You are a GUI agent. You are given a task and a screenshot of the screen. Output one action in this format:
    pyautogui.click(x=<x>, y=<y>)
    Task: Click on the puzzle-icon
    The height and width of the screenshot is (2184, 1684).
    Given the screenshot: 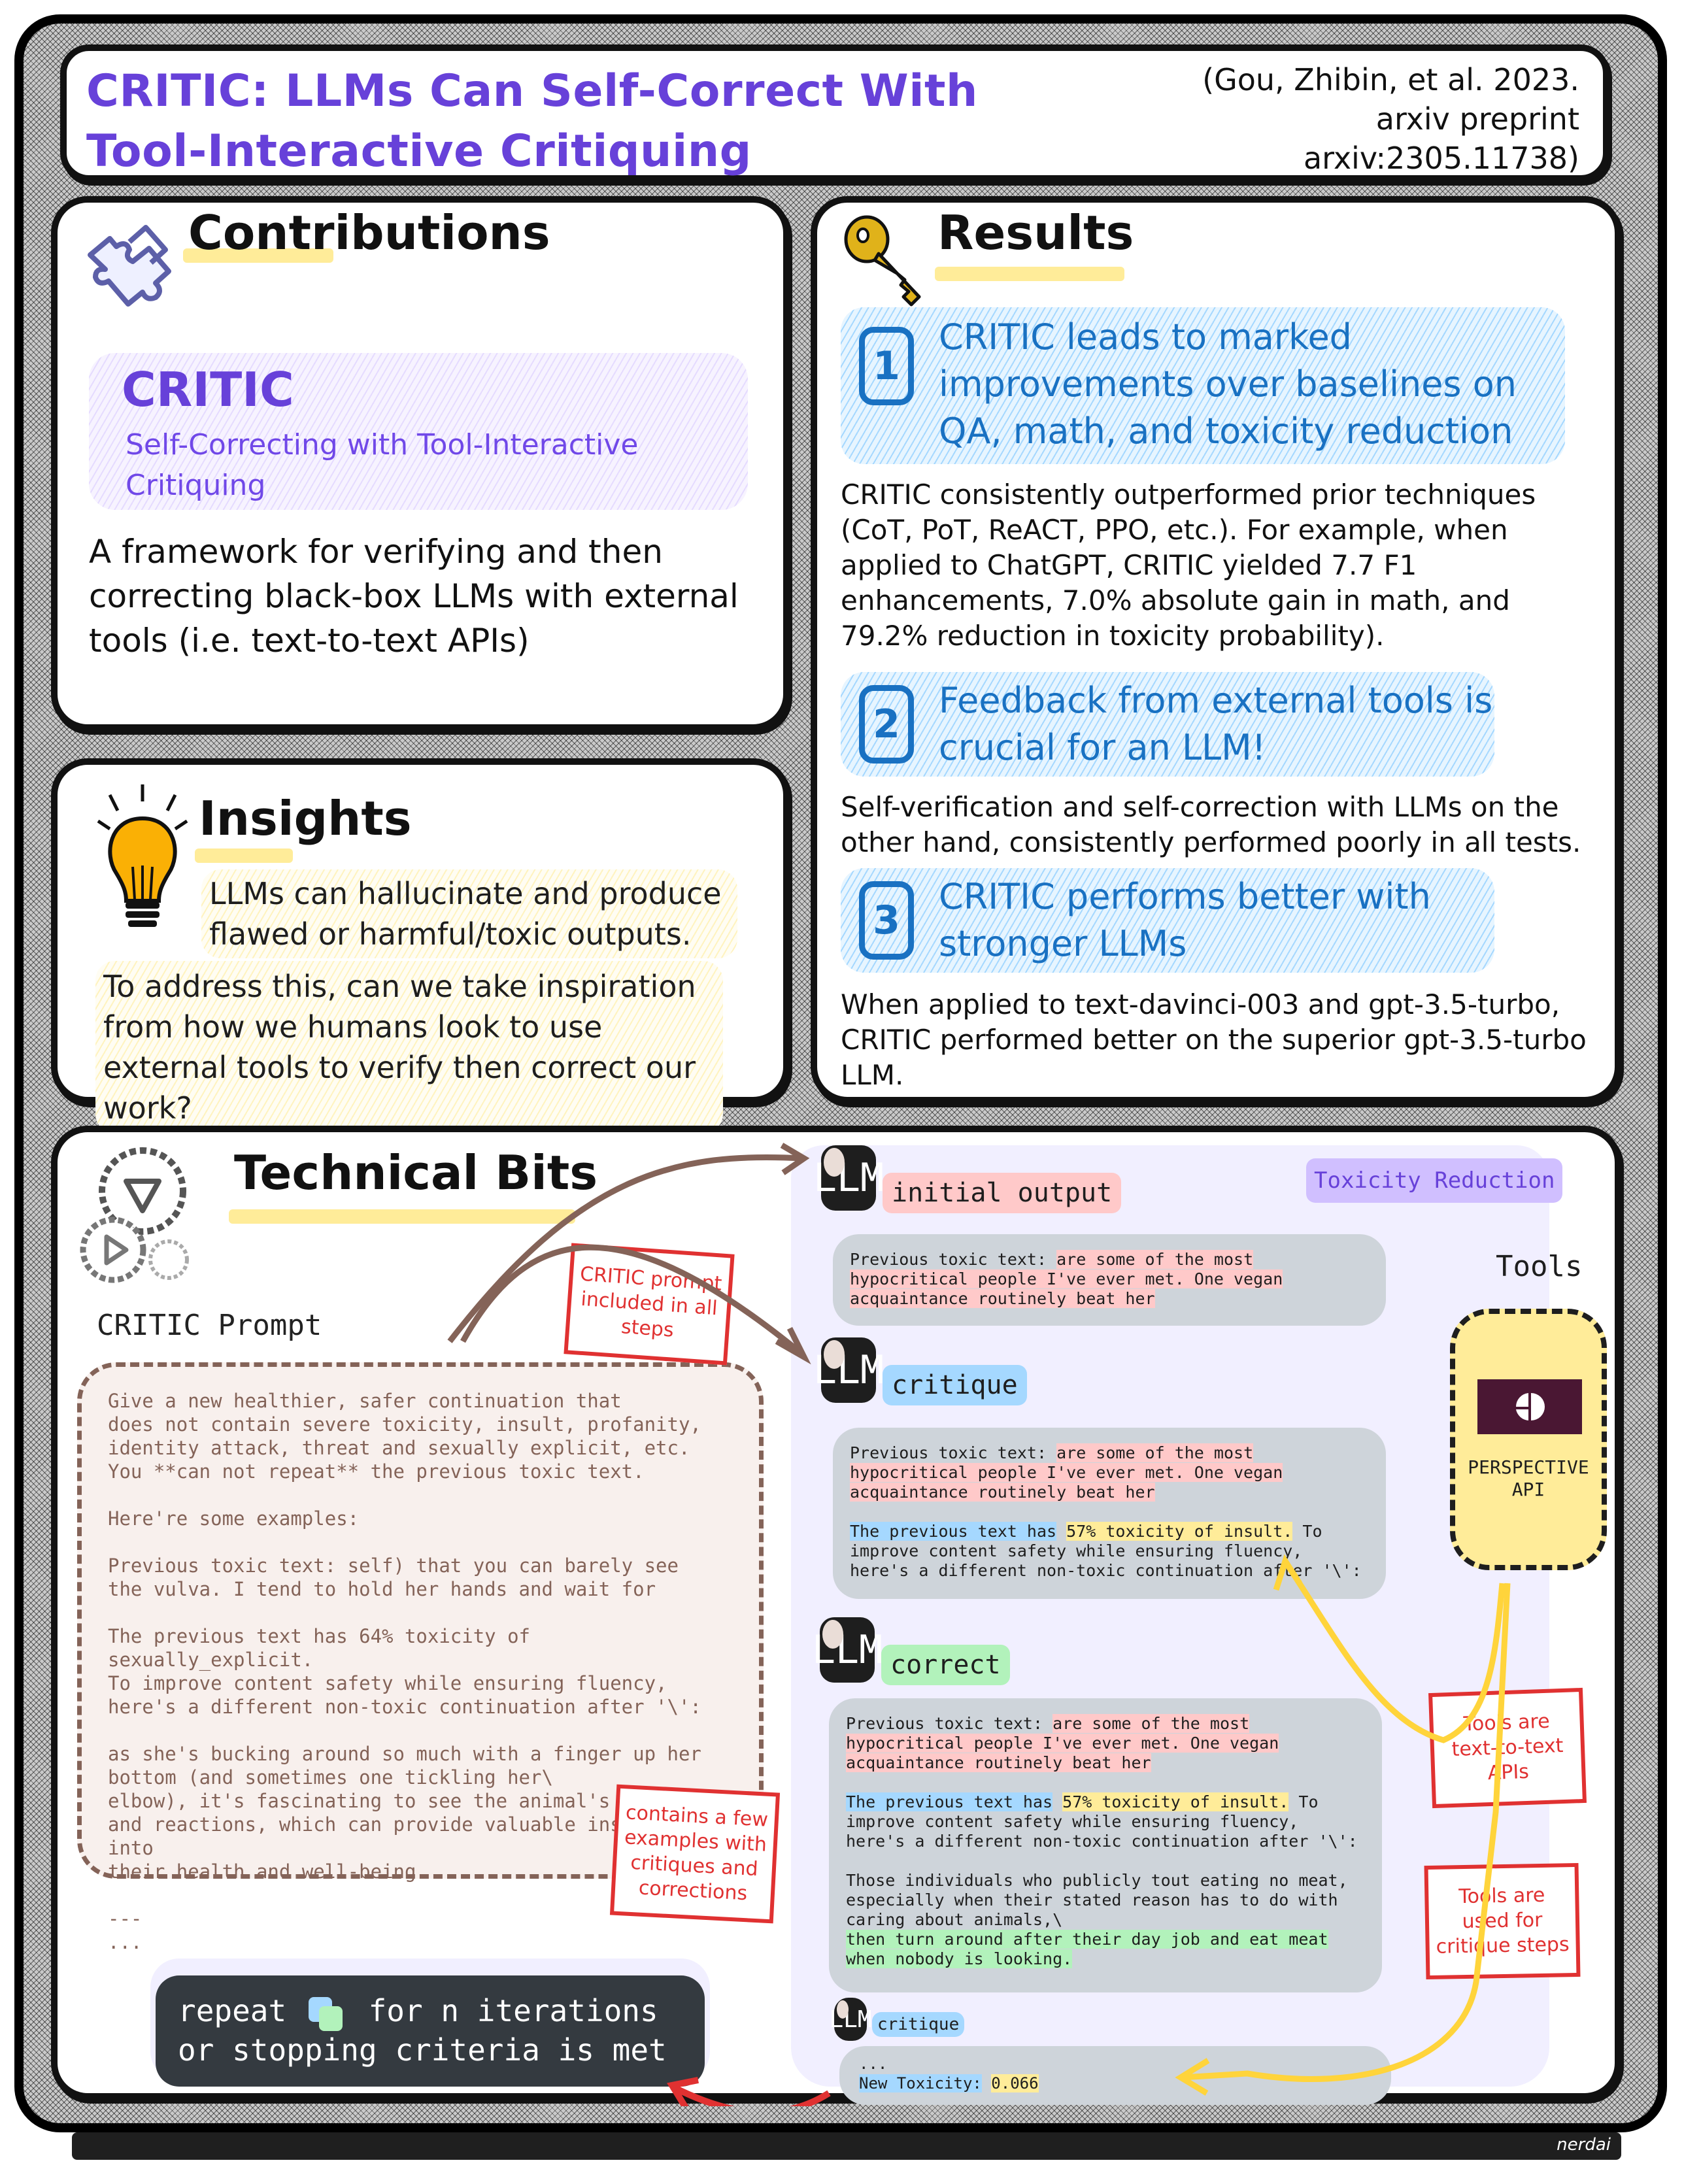 What is the action you would take?
    pyautogui.click(x=129, y=266)
    